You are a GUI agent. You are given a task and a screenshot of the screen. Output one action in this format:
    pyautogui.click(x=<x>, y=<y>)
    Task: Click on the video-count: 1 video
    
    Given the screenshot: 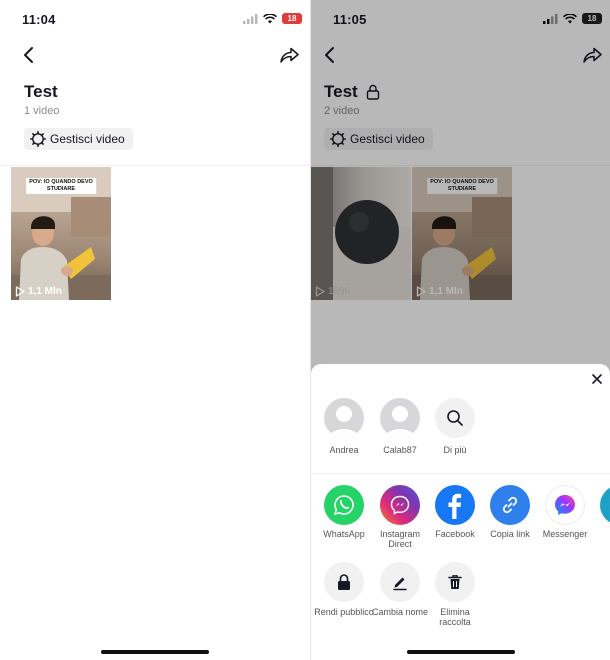 What is the action you would take?
    pyautogui.click(x=42, y=111)
    